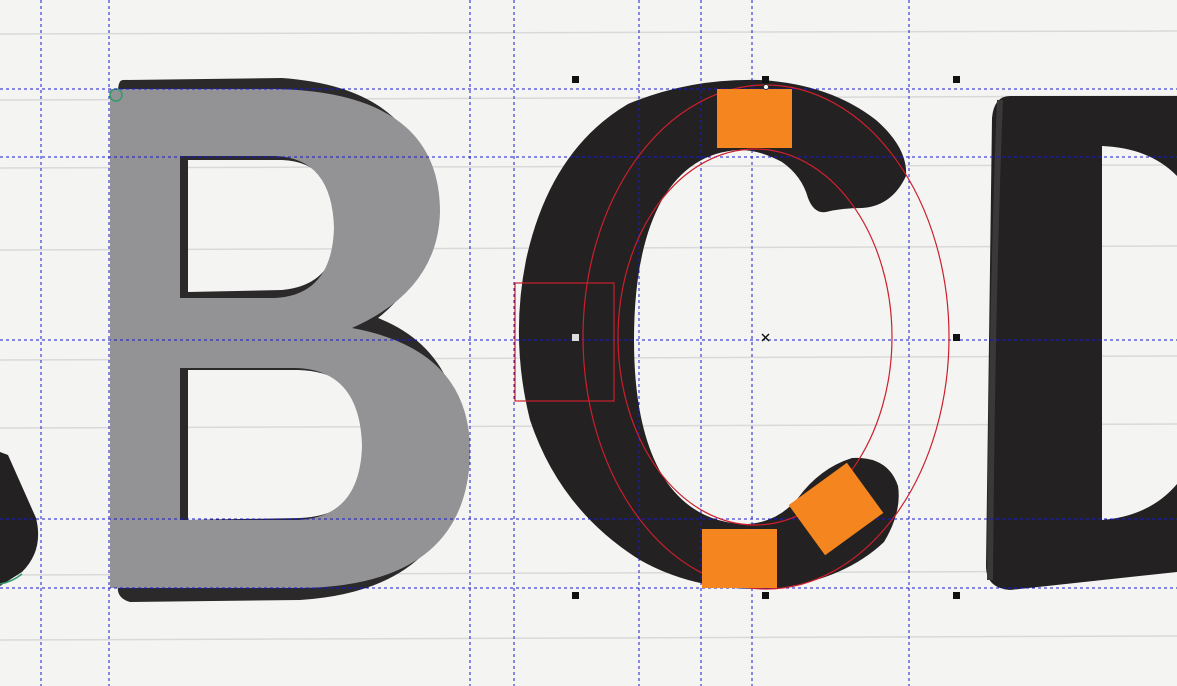  What do you see at coordinates (754, 118) in the screenshot?
I see `top-width-handle` at bounding box center [754, 118].